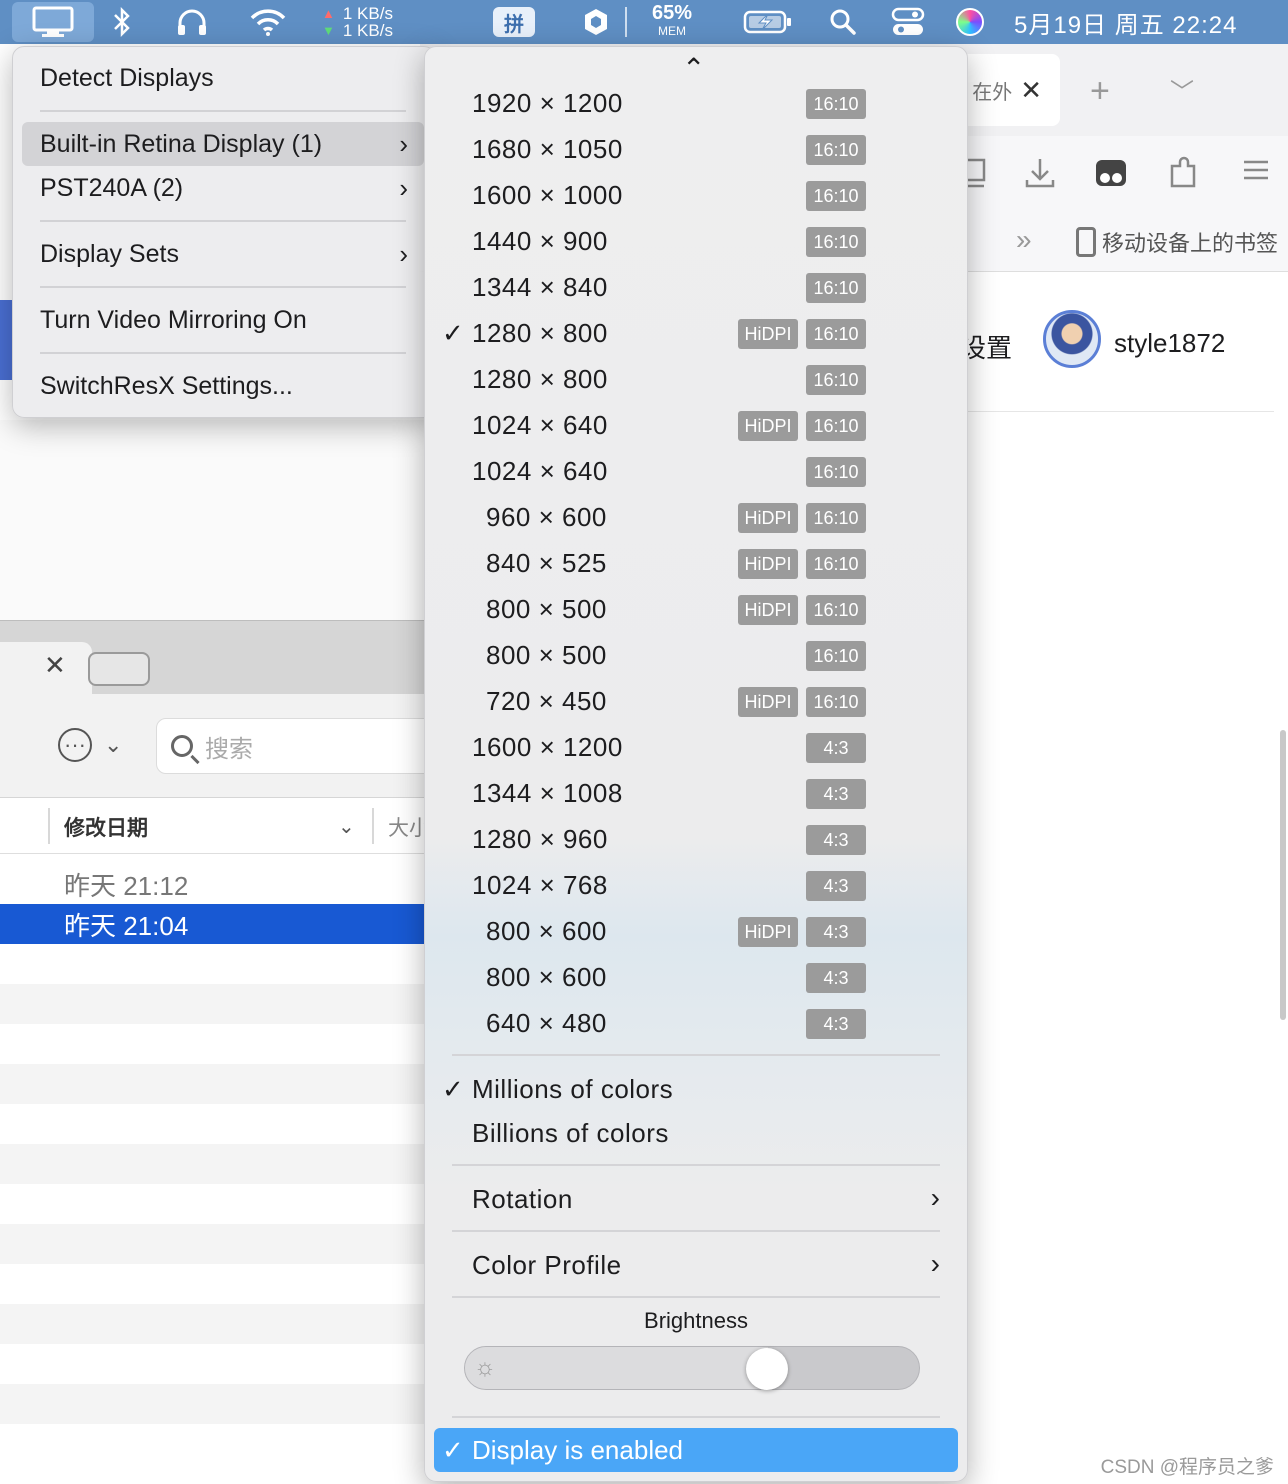  I want to click on chevron-down-icon: ﹀, so click(1182, 89).